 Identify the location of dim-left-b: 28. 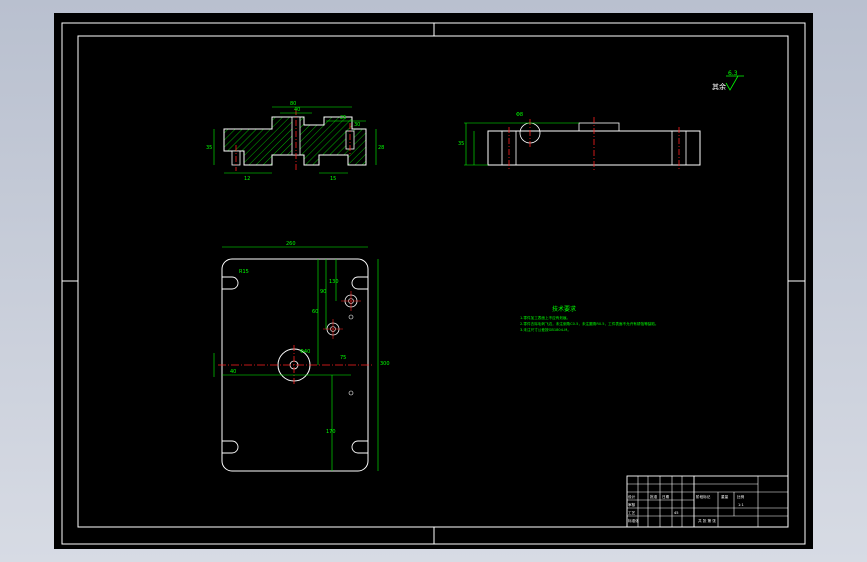
(381, 148).